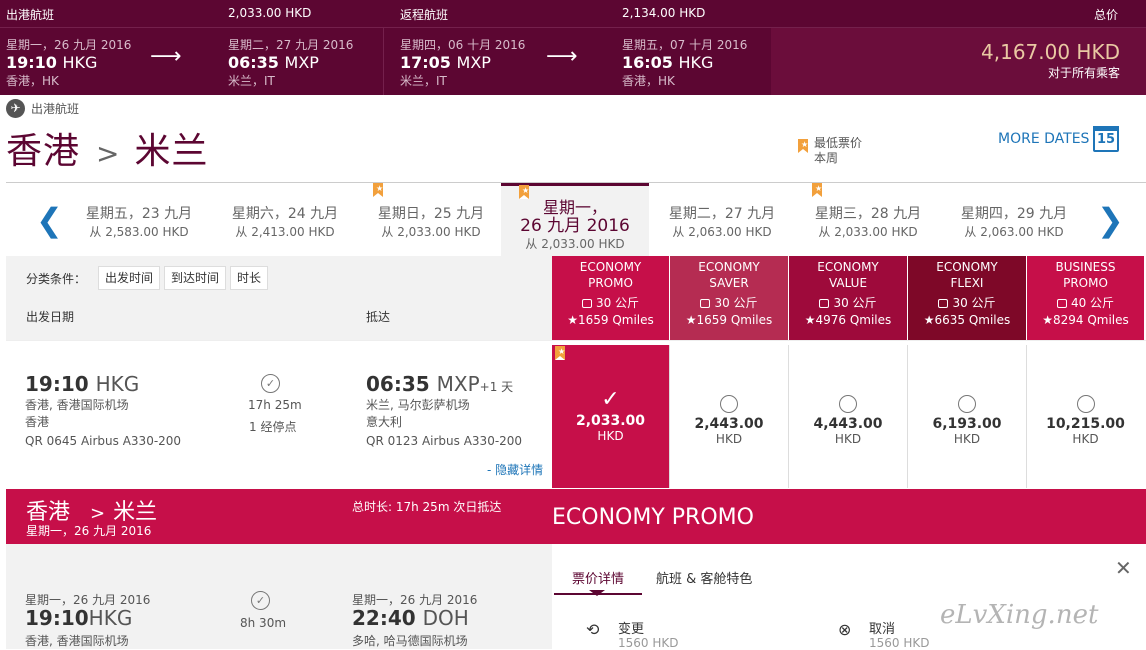  I want to click on fare-name: ECONOMY VALUE, so click(848, 275).